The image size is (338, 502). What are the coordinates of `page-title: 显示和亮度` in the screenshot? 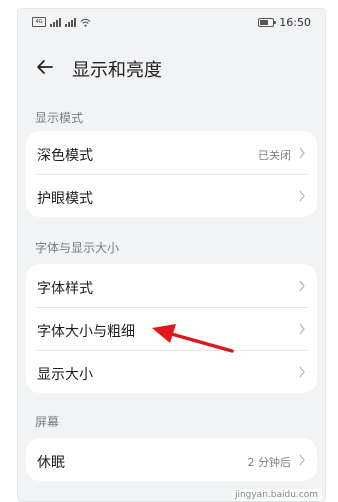 It's located at (117, 70).